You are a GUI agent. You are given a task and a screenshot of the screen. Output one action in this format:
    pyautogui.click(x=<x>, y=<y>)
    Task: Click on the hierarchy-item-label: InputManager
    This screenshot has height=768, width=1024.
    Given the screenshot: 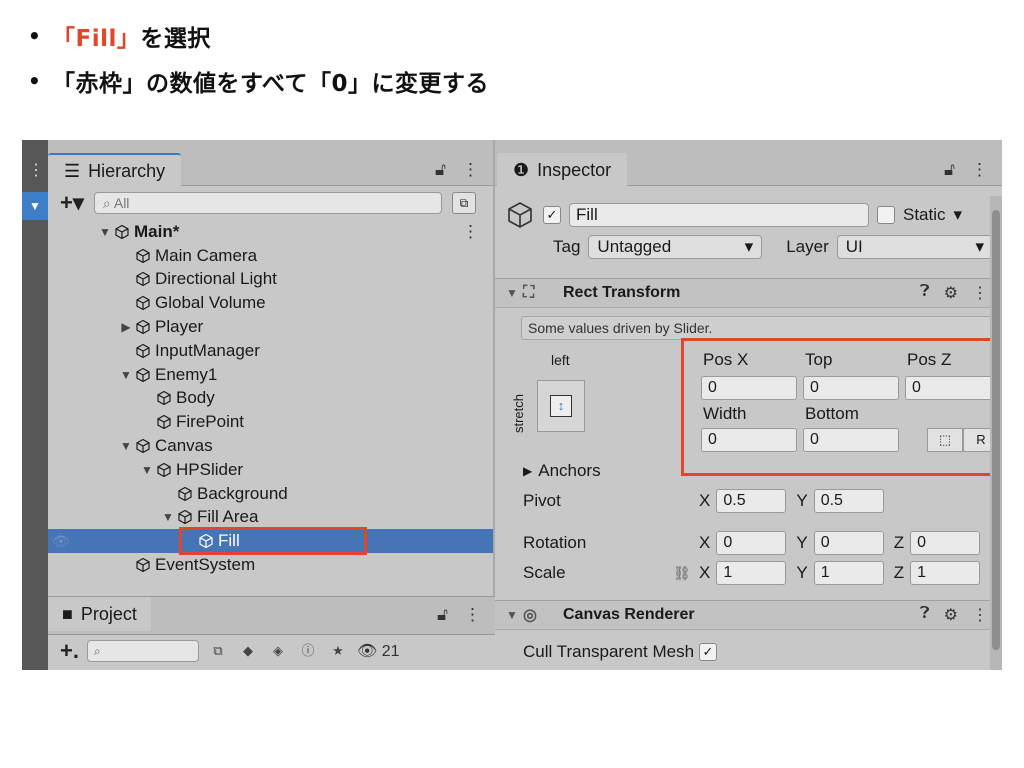 What is the action you would take?
    pyautogui.click(x=207, y=350)
    